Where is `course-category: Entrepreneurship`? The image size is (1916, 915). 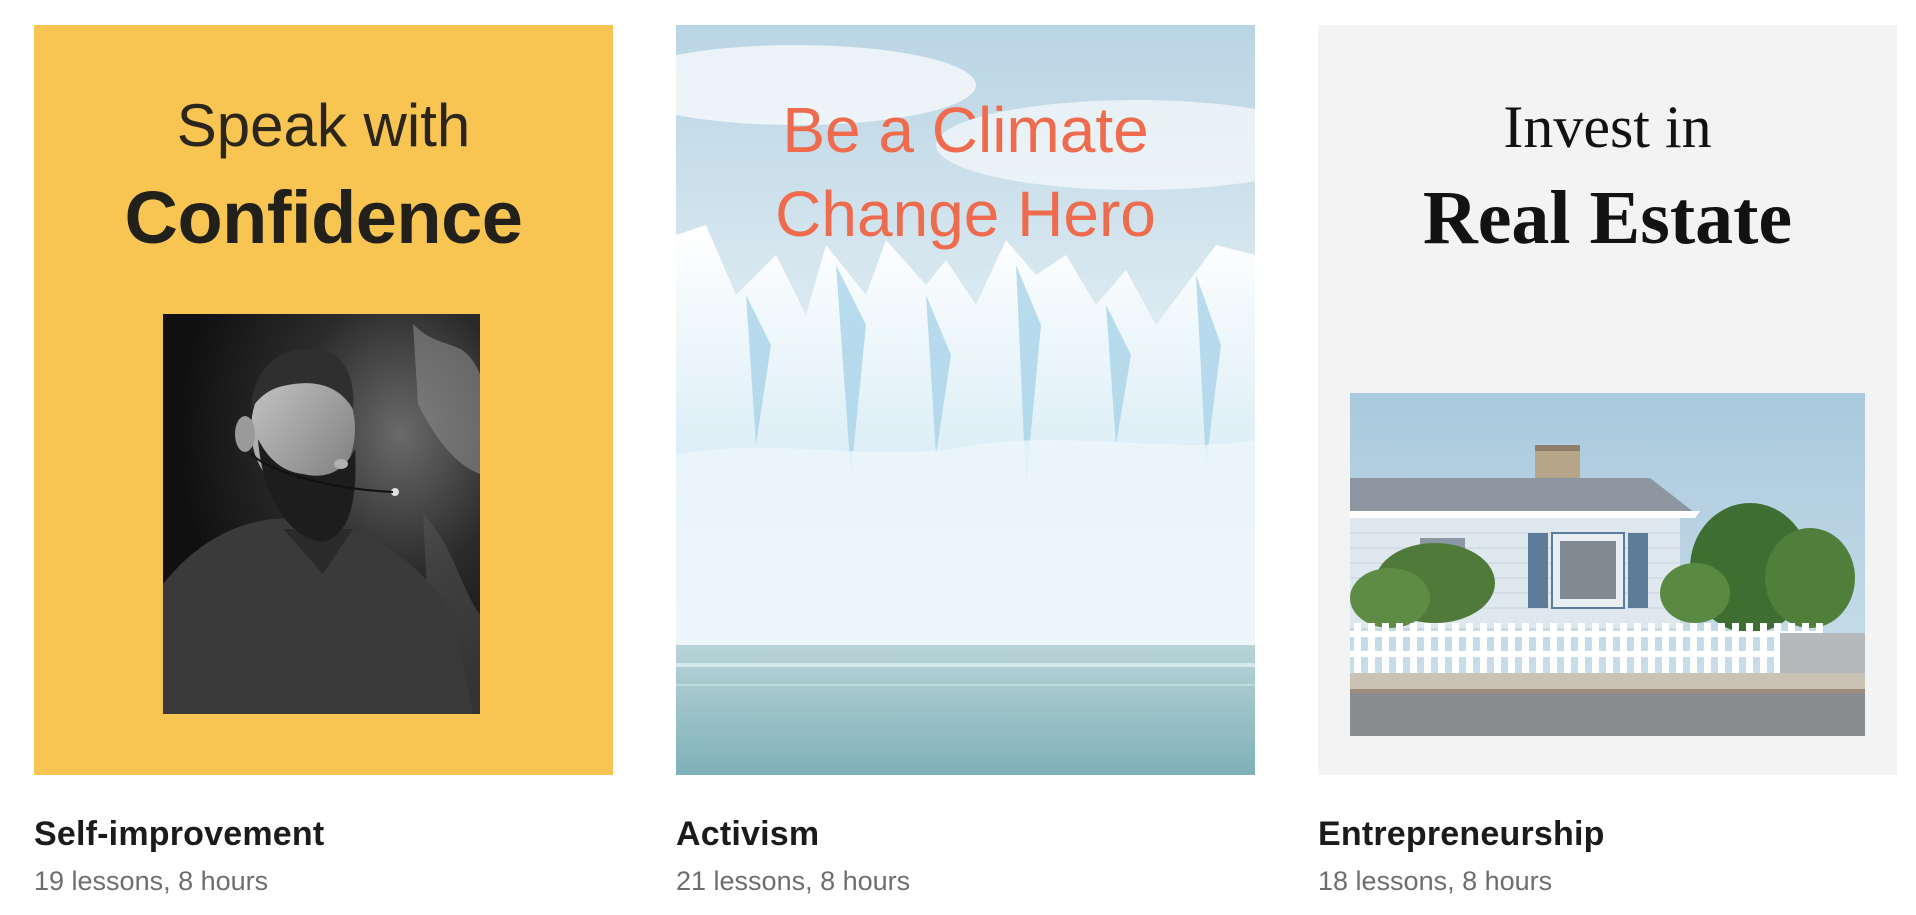 course-category: Entrepreneurship is located at coordinates (1607, 834).